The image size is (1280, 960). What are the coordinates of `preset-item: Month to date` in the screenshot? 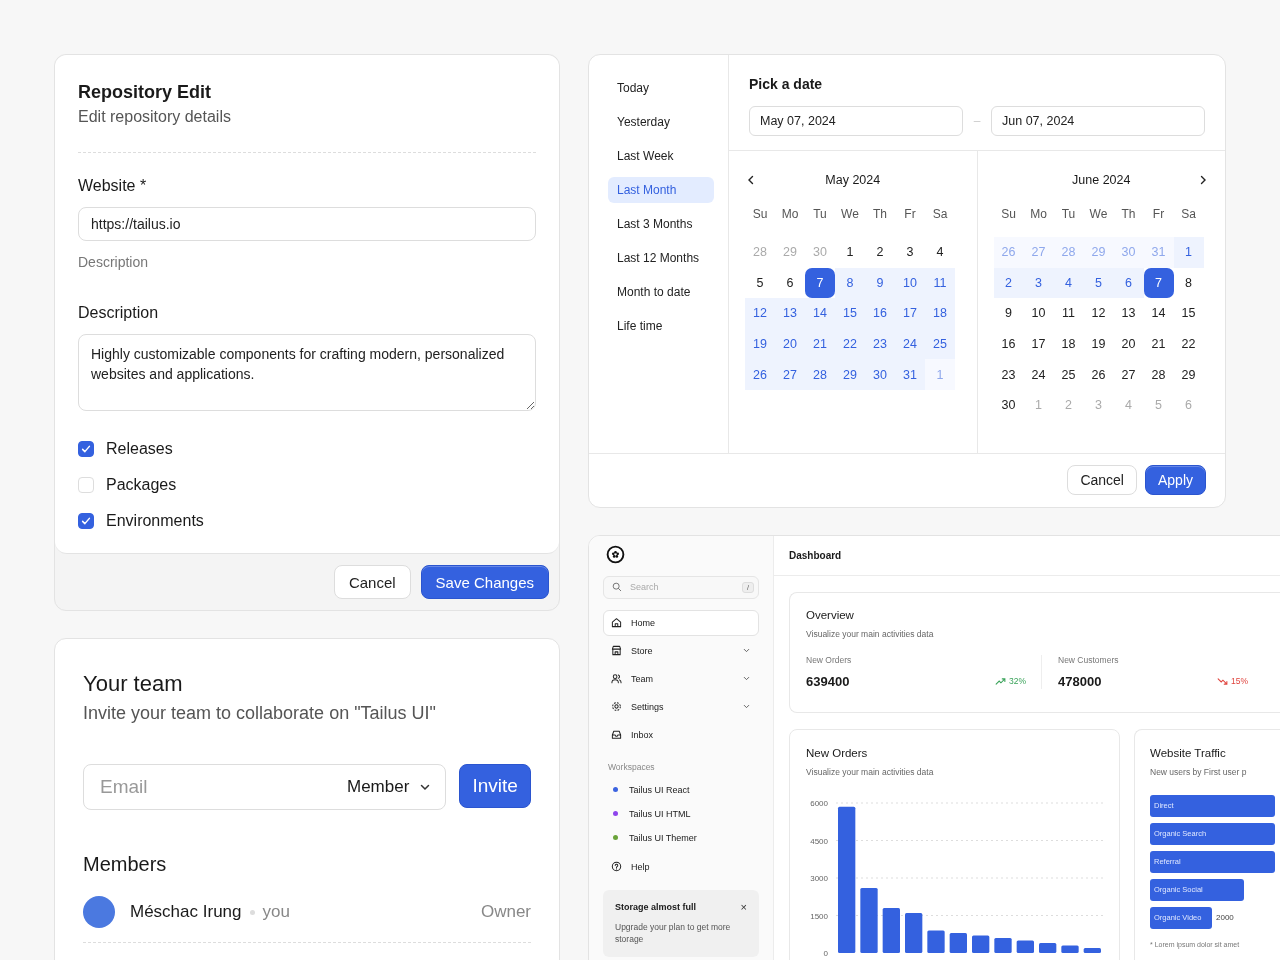 It's located at (661, 292).